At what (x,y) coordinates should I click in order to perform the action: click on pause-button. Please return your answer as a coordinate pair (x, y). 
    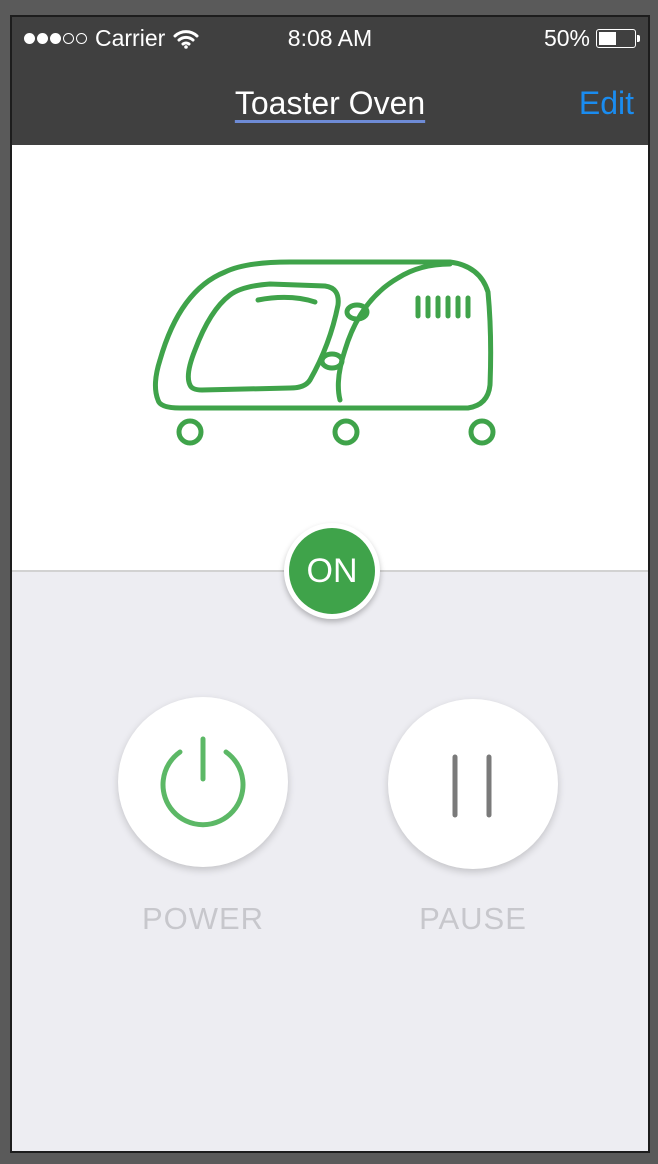
    Looking at the image, I should click on (473, 784).